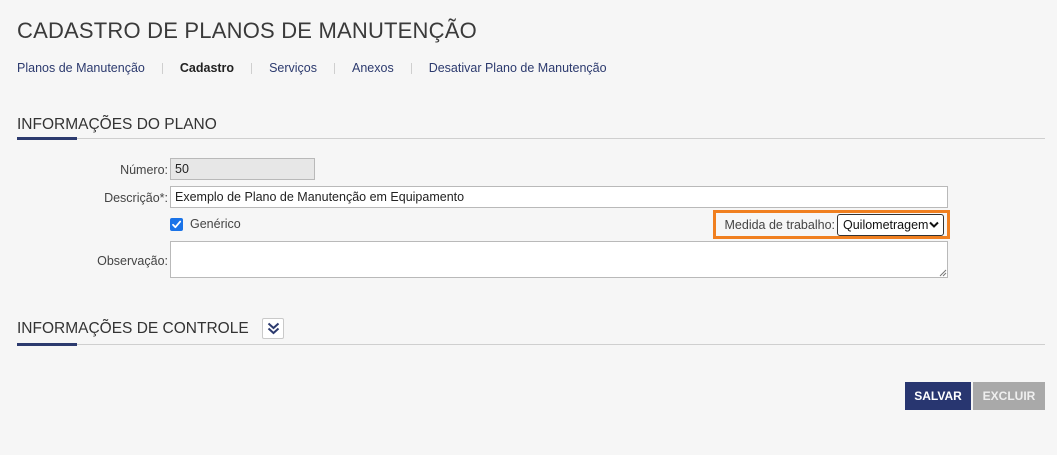  I want to click on nav-item-anexos: Anexos, so click(373, 68).